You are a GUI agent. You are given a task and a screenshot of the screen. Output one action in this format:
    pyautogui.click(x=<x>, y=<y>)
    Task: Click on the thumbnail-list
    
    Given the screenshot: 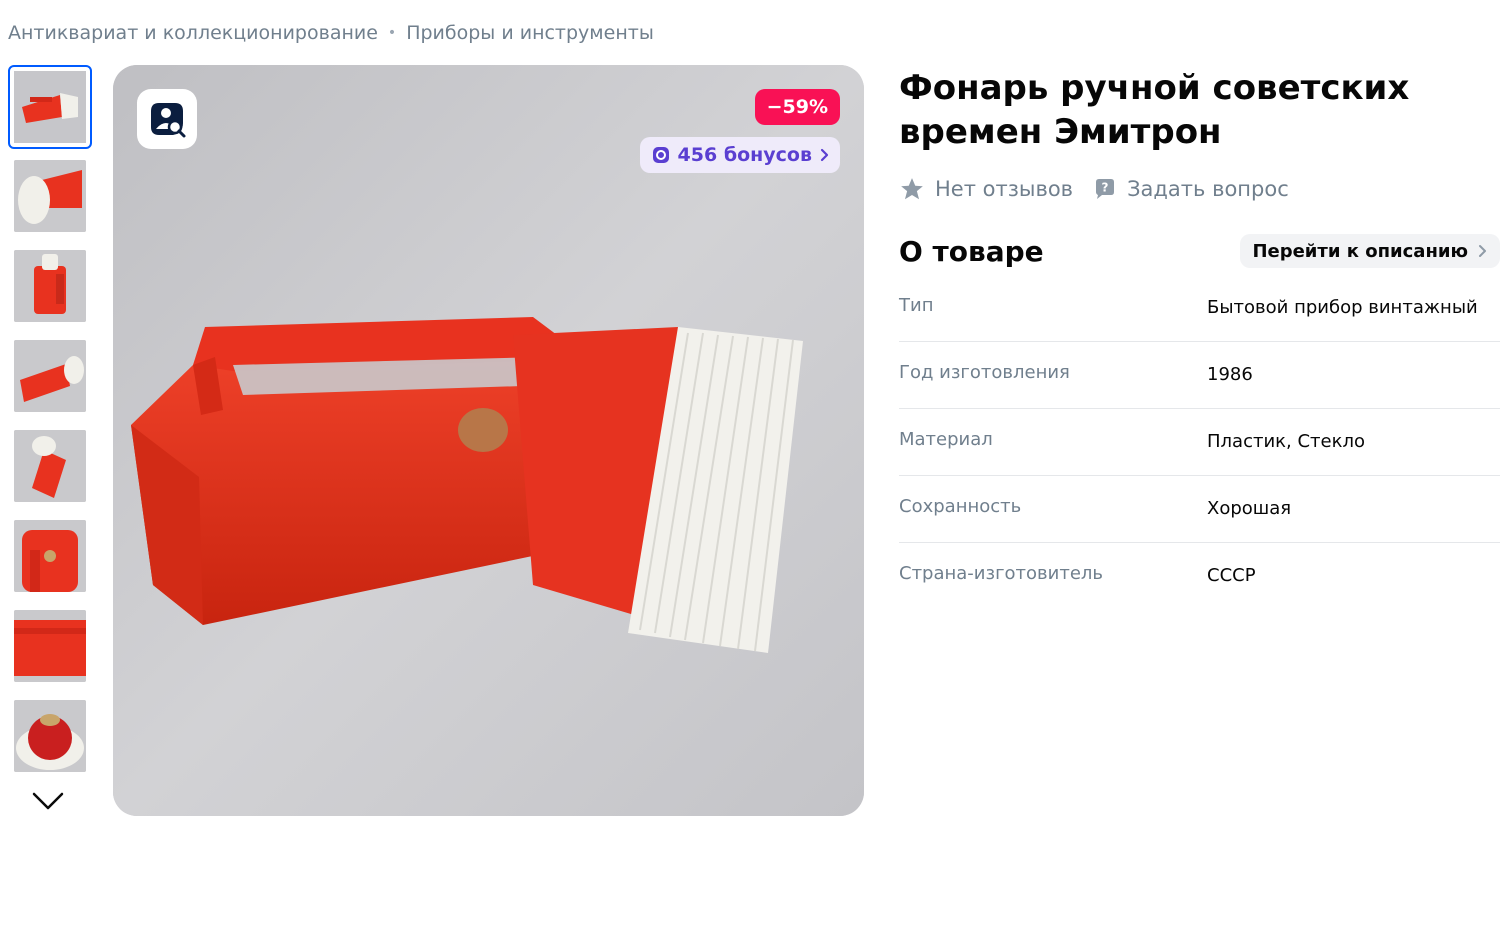 What is the action you would take?
    pyautogui.click(x=50, y=427)
    